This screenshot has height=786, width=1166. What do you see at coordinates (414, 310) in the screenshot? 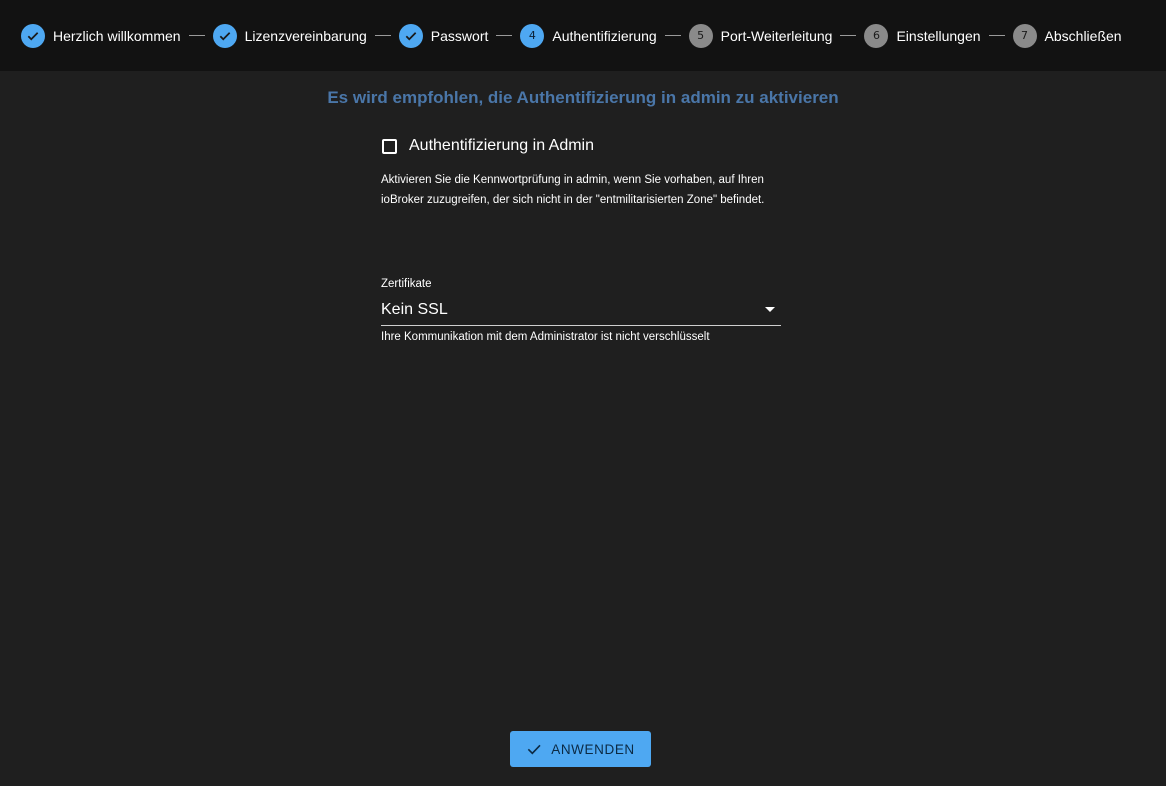
I see `certificates-selected-value: Kein SSL` at bounding box center [414, 310].